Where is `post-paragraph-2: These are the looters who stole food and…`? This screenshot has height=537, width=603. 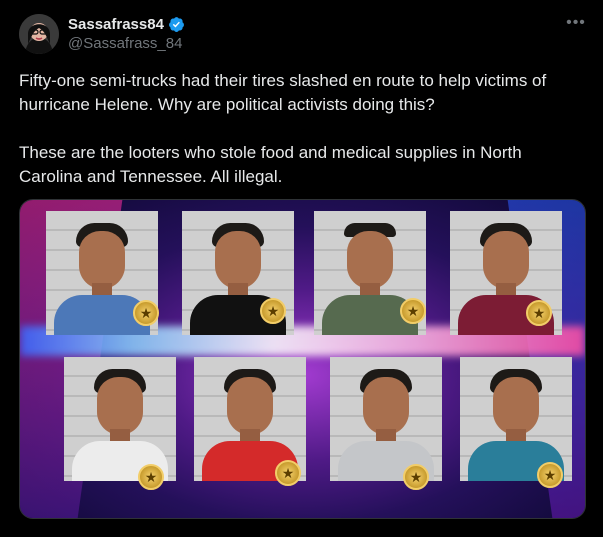 post-paragraph-2: These are the looters who stole food and… is located at coordinates (270, 164).